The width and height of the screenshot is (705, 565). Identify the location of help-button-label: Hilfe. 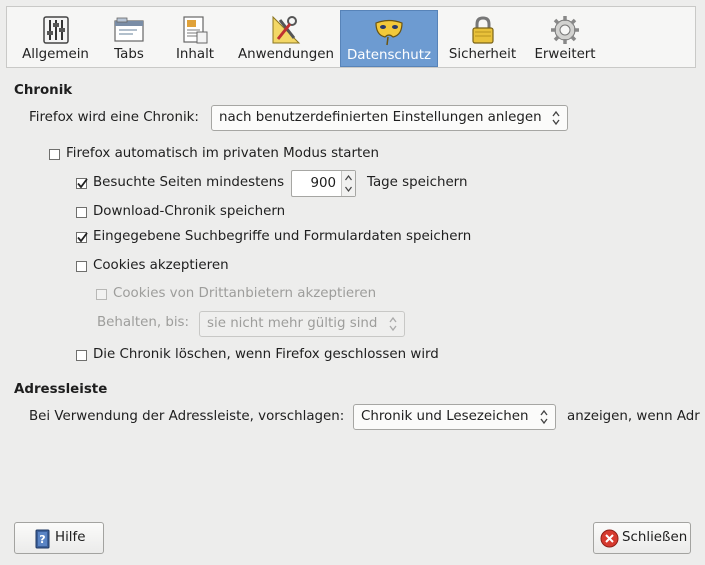
(70, 537).